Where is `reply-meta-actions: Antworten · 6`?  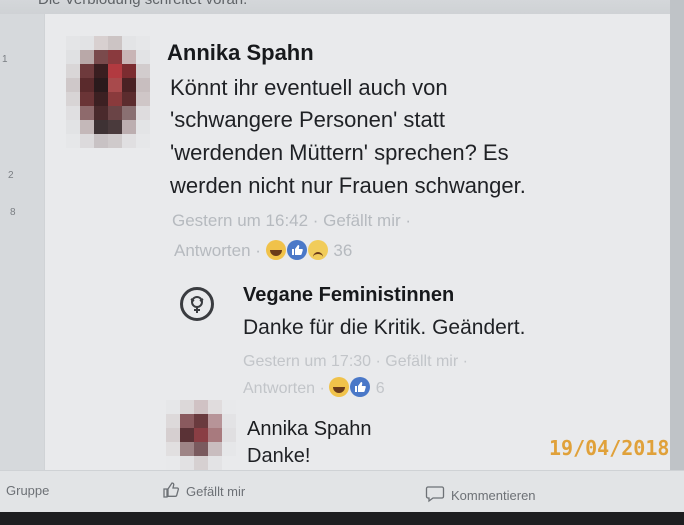 reply-meta-actions: Antworten · 6 is located at coordinates (314, 388).